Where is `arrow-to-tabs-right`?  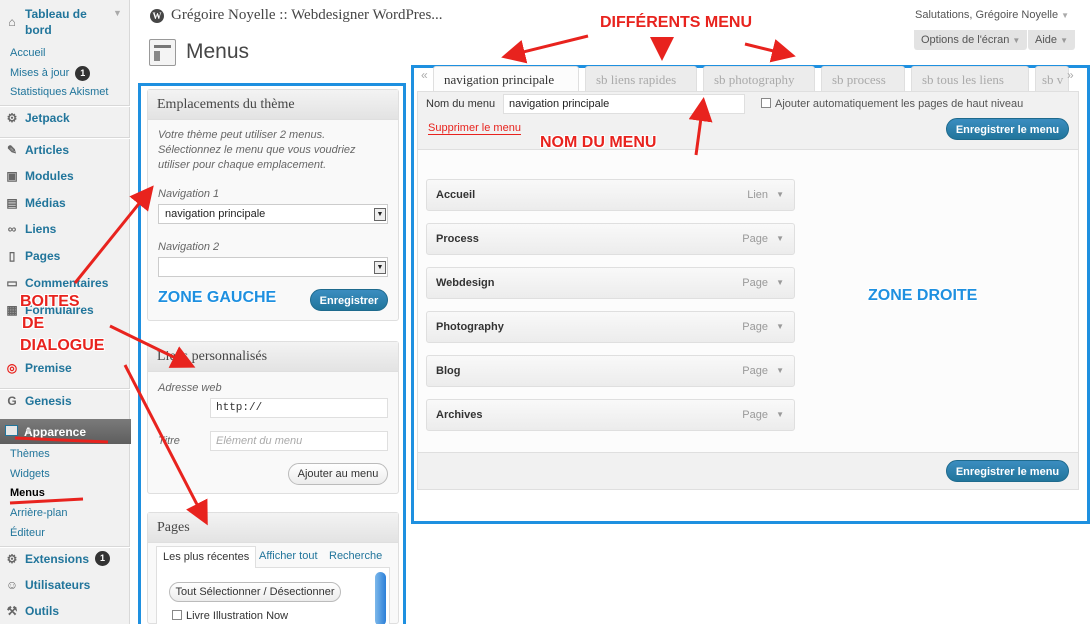 arrow-to-tabs-right is located at coordinates (770, 51).